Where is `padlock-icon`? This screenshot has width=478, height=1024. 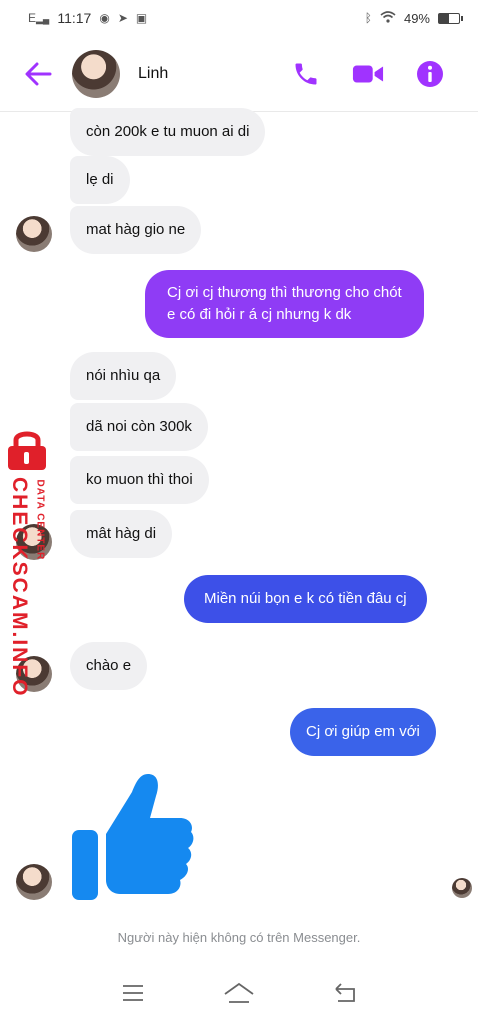 padlock-icon is located at coordinates (27, 450).